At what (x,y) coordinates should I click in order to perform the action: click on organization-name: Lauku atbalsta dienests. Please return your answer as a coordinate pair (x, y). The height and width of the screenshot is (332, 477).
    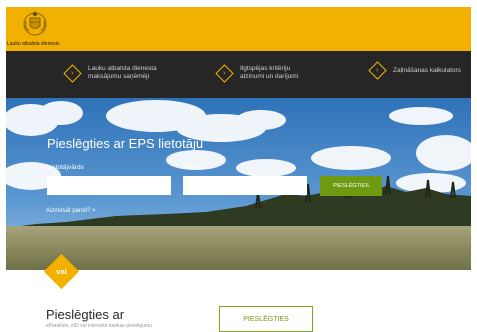
    Looking at the image, I should click on (33, 44).